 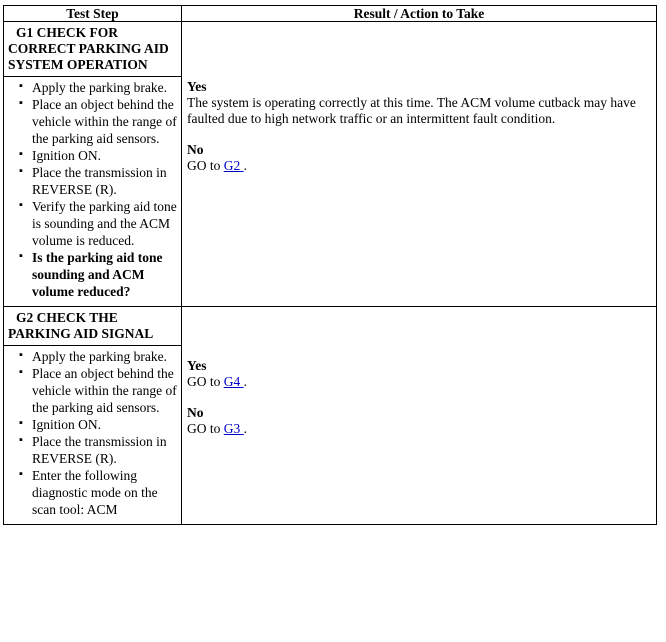 I want to click on step-title-line: G1 CHECK FOR, so click(x=67, y=32).